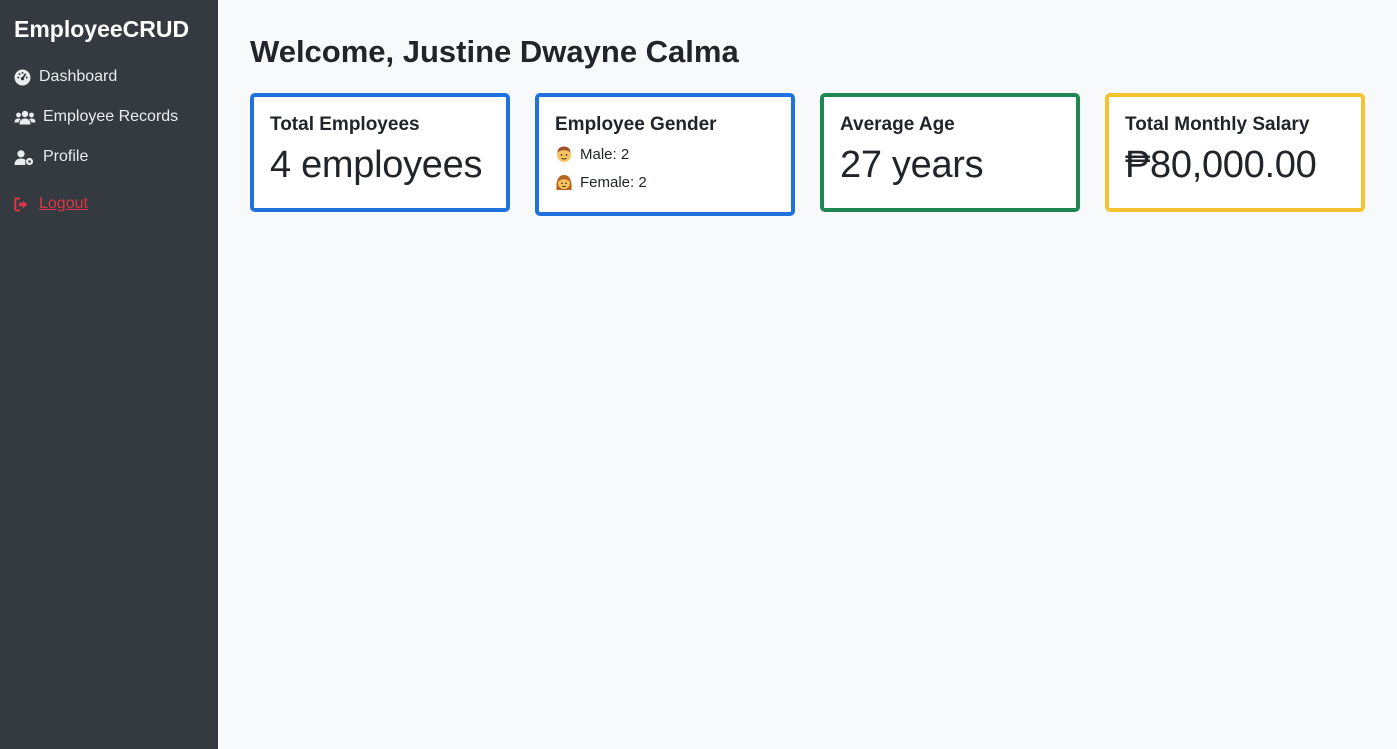  Describe the element at coordinates (26, 77) in the screenshot. I see `dashboard-icon` at that location.